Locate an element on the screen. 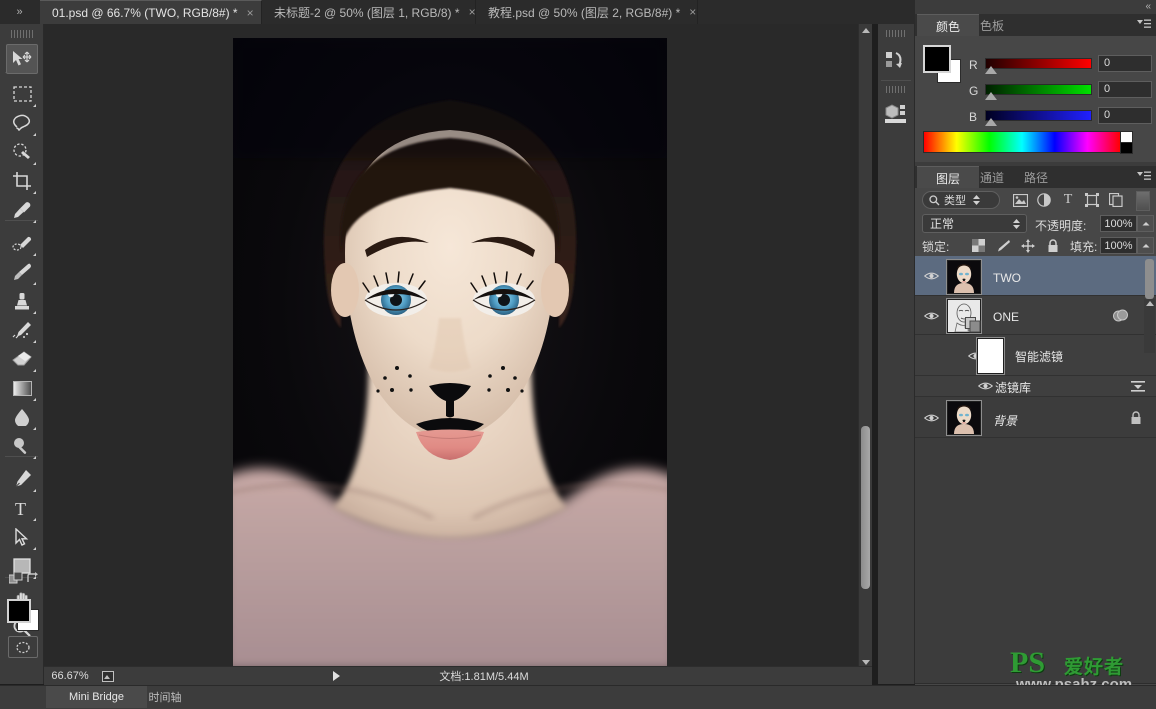 This screenshot has width=1156, height=709. lock-image-pixels-icon is located at coordinates (1003, 245).